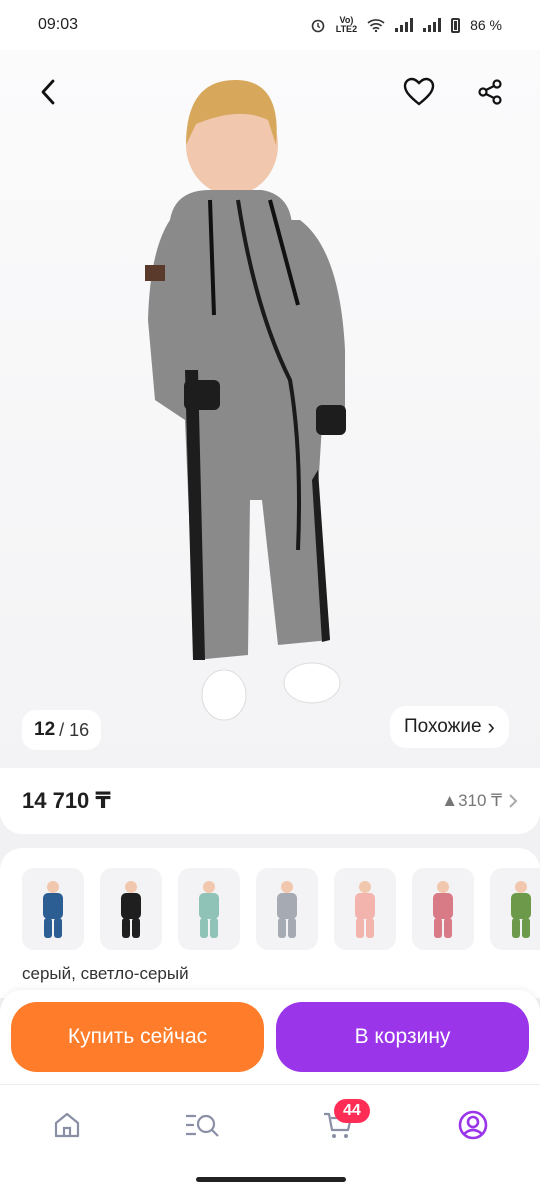 The width and height of the screenshot is (540, 1194). Describe the element at coordinates (58, 24) in the screenshot. I see `status-time: 09:03` at that location.